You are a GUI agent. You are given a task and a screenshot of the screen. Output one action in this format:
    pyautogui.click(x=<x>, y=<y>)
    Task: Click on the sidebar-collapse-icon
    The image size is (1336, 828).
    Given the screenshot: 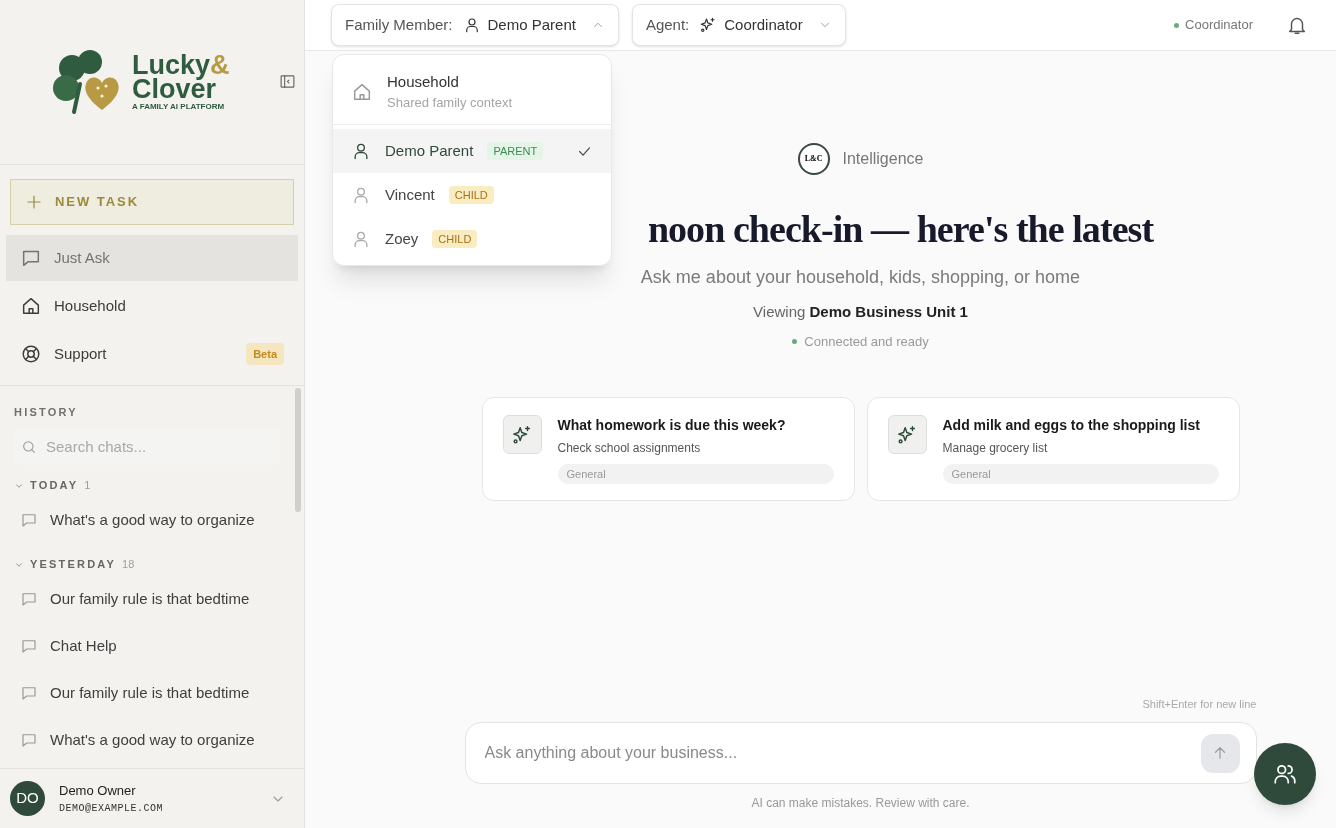 What is the action you would take?
    pyautogui.click(x=287, y=81)
    